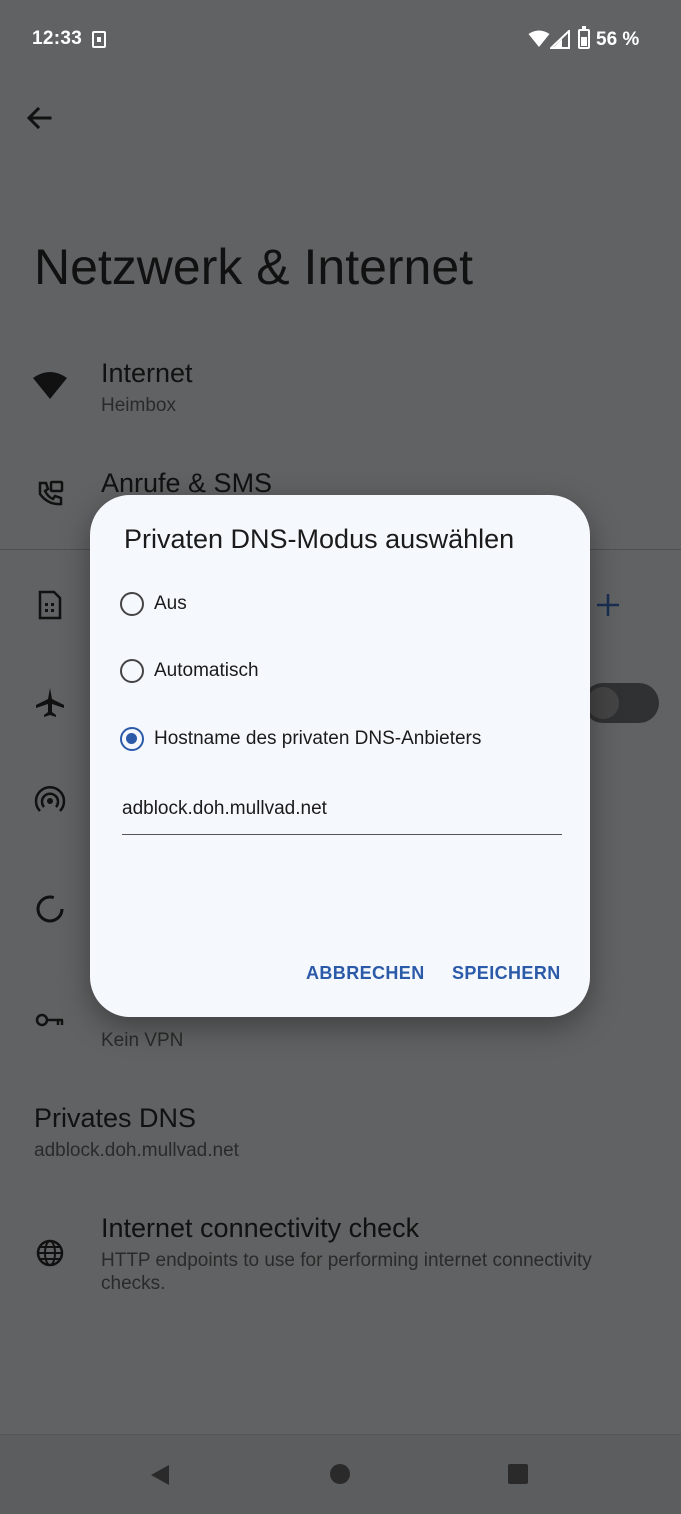  Describe the element at coordinates (206, 670) in the screenshot. I see `radio-label: Automatisch` at that location.